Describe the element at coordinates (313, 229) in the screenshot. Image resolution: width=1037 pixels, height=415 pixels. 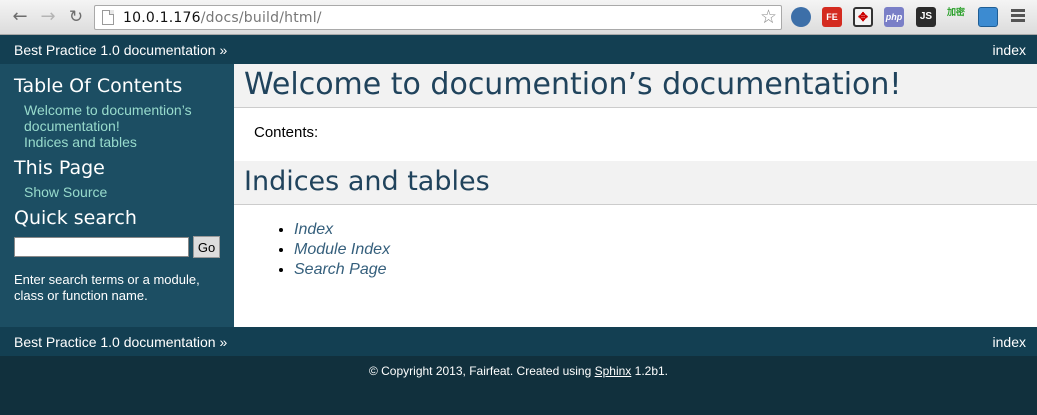
I see `index-page-link: Index` at that location.